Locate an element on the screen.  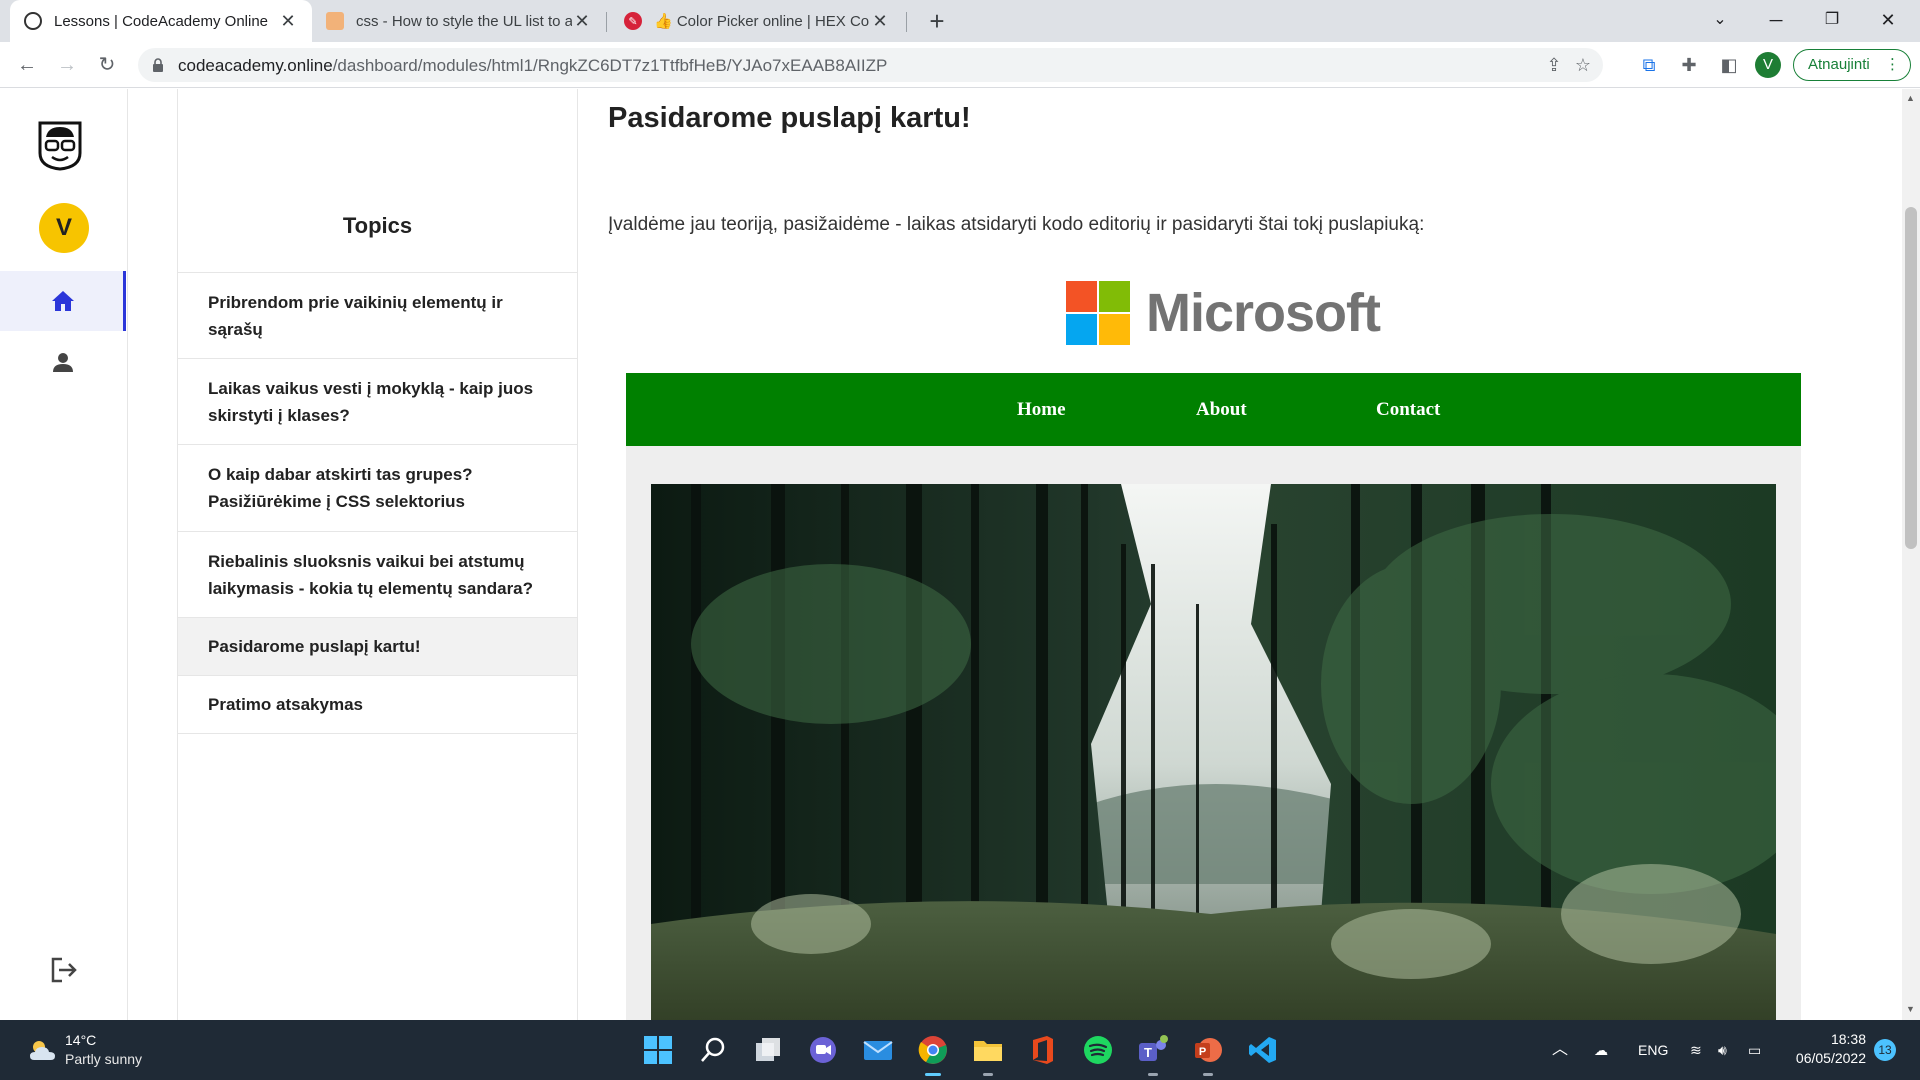
weather-temp: 14°C is located at coordinates (81, 1040).